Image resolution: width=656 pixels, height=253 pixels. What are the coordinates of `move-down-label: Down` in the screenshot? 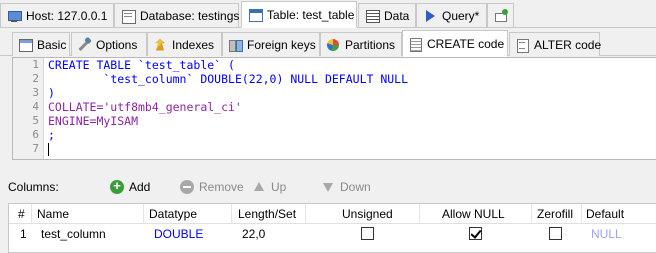 It's located at (355, 187).